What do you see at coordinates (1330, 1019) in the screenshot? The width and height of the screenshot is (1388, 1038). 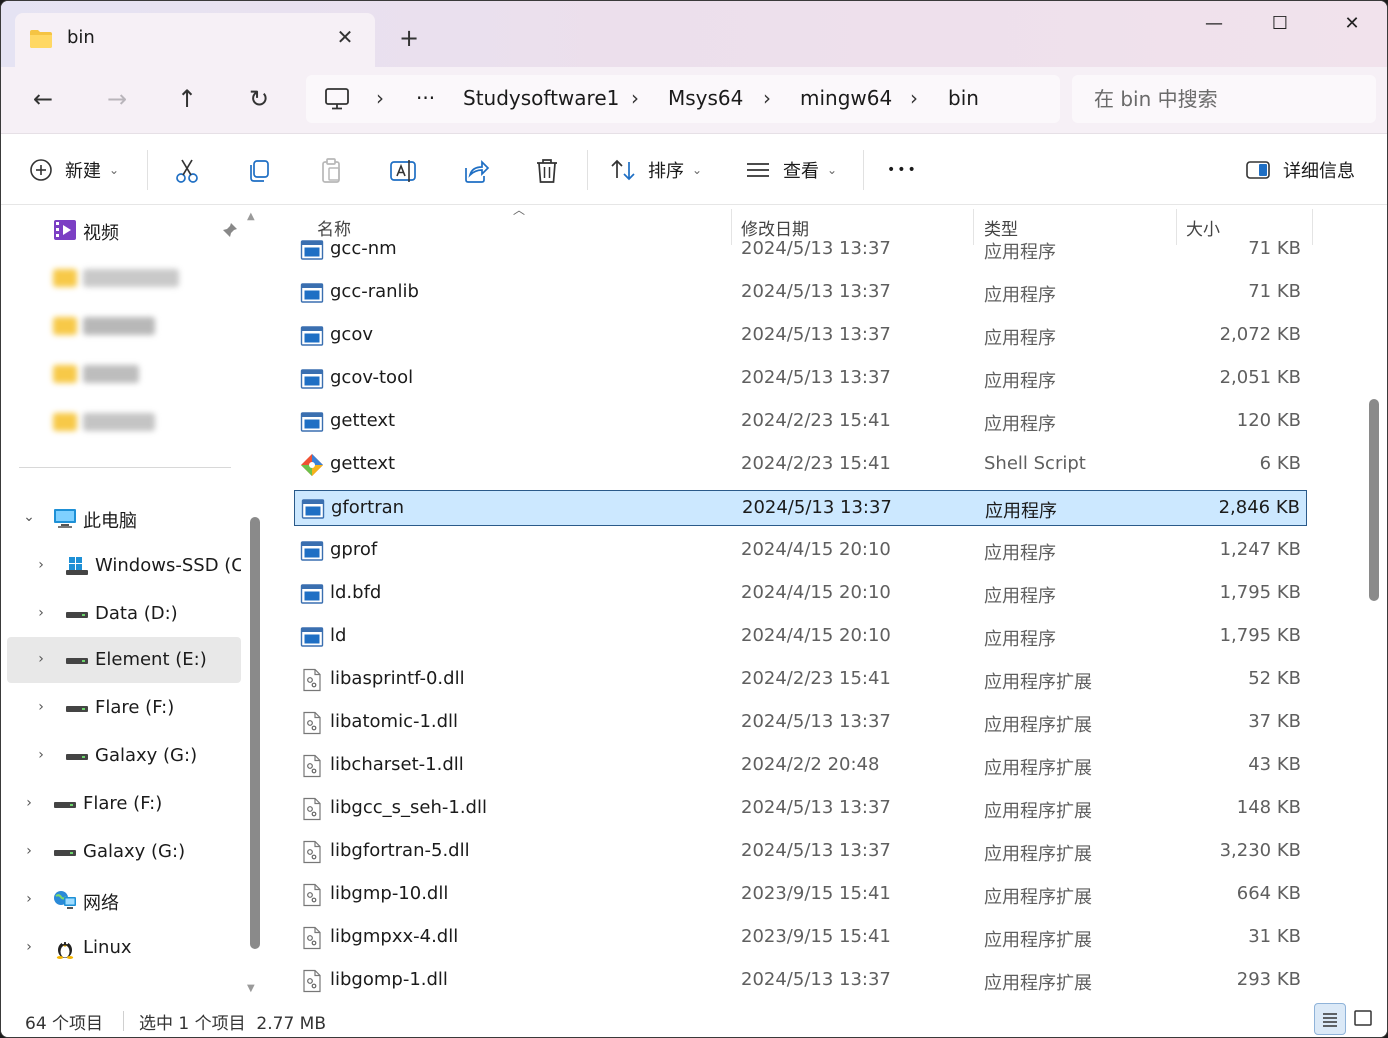 I see `details-view-button` at bounding box center [1330, 1019].